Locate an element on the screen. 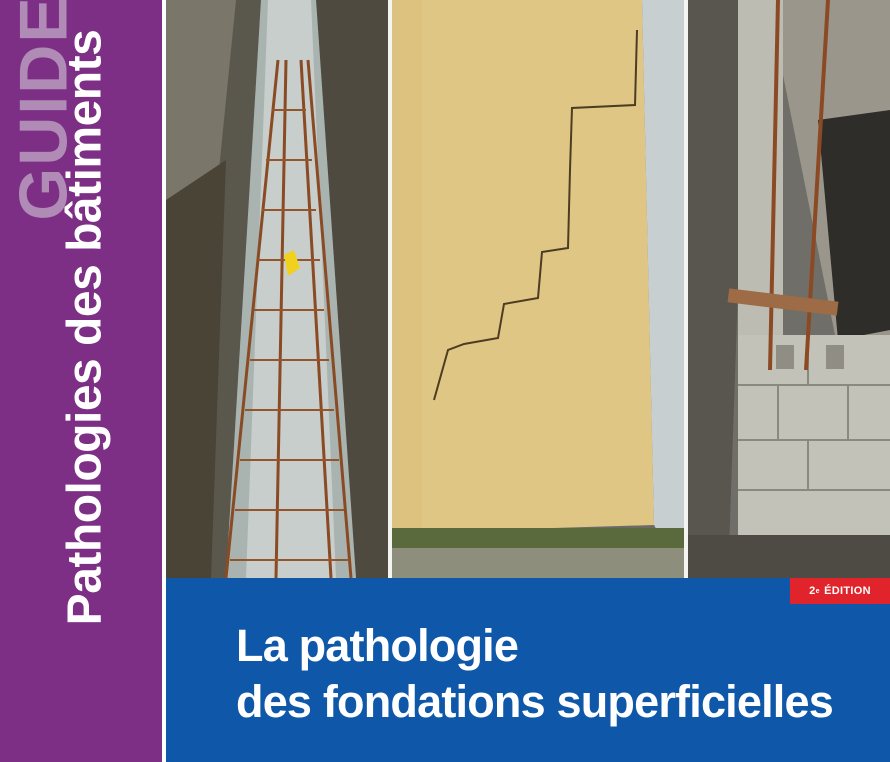  edition-suffix: e is located at coordinates (817, 591).